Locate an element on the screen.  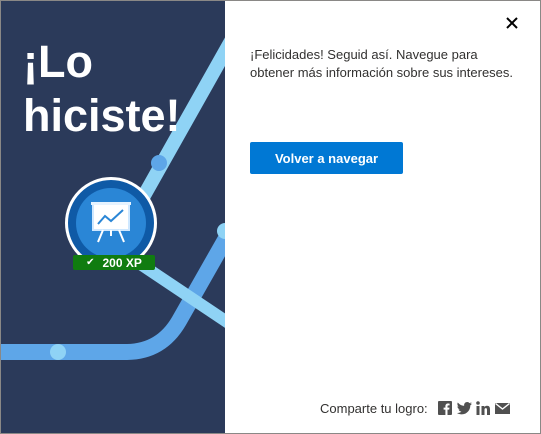
achievement-badge: ✔ 200 XP is located at coordinates (111, 223).